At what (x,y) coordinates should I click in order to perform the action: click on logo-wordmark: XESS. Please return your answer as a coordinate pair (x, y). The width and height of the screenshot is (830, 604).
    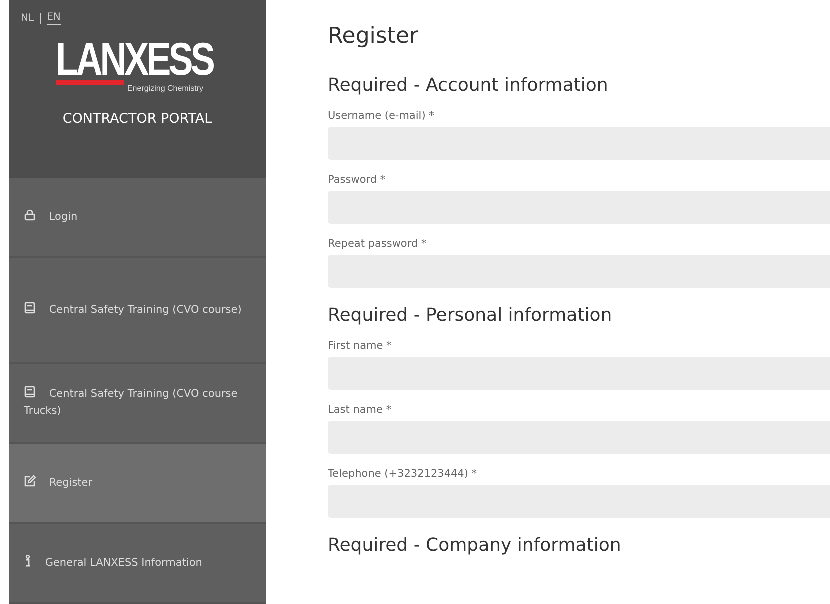
    Looking at the image, I should click on (168, 59).